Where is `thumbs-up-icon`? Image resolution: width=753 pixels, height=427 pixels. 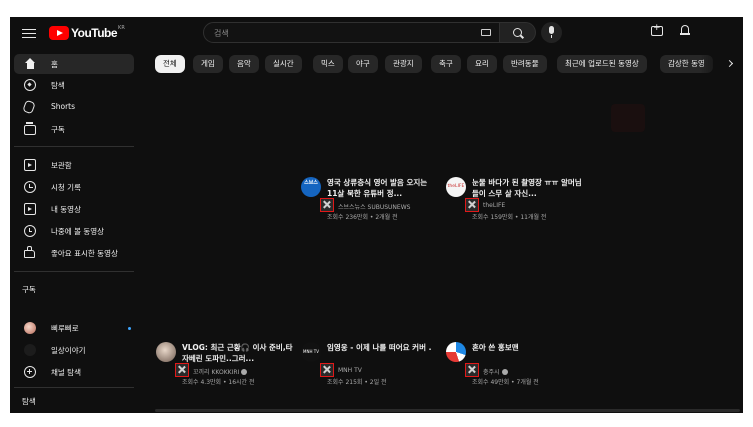 thumbs-up-icon is located at coordinates (29, 252).